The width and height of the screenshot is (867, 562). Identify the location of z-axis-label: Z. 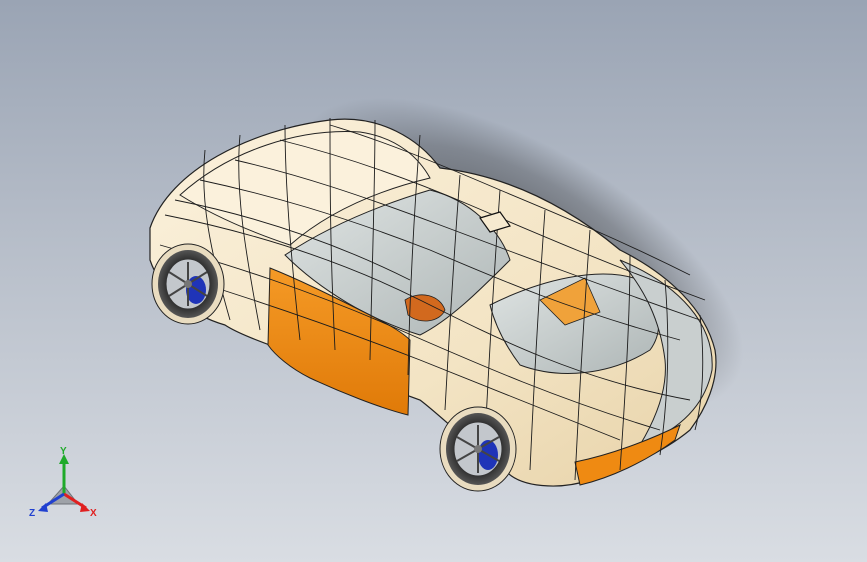
(32, 513).